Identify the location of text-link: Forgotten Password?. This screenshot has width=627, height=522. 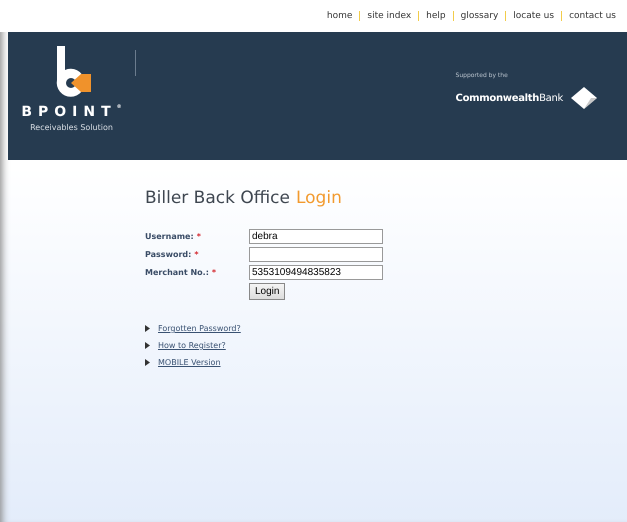
(199, 328).